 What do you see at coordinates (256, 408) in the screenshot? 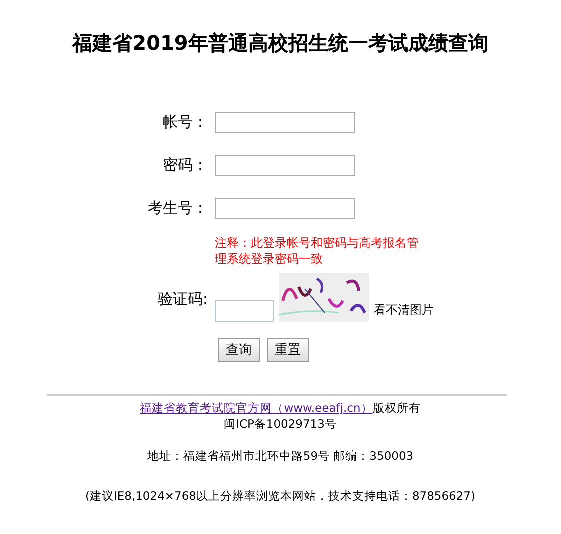
I see `site-link: 福建省教育考试院官方网（www.eeafj.cn）` at bounding box center [256, 408].